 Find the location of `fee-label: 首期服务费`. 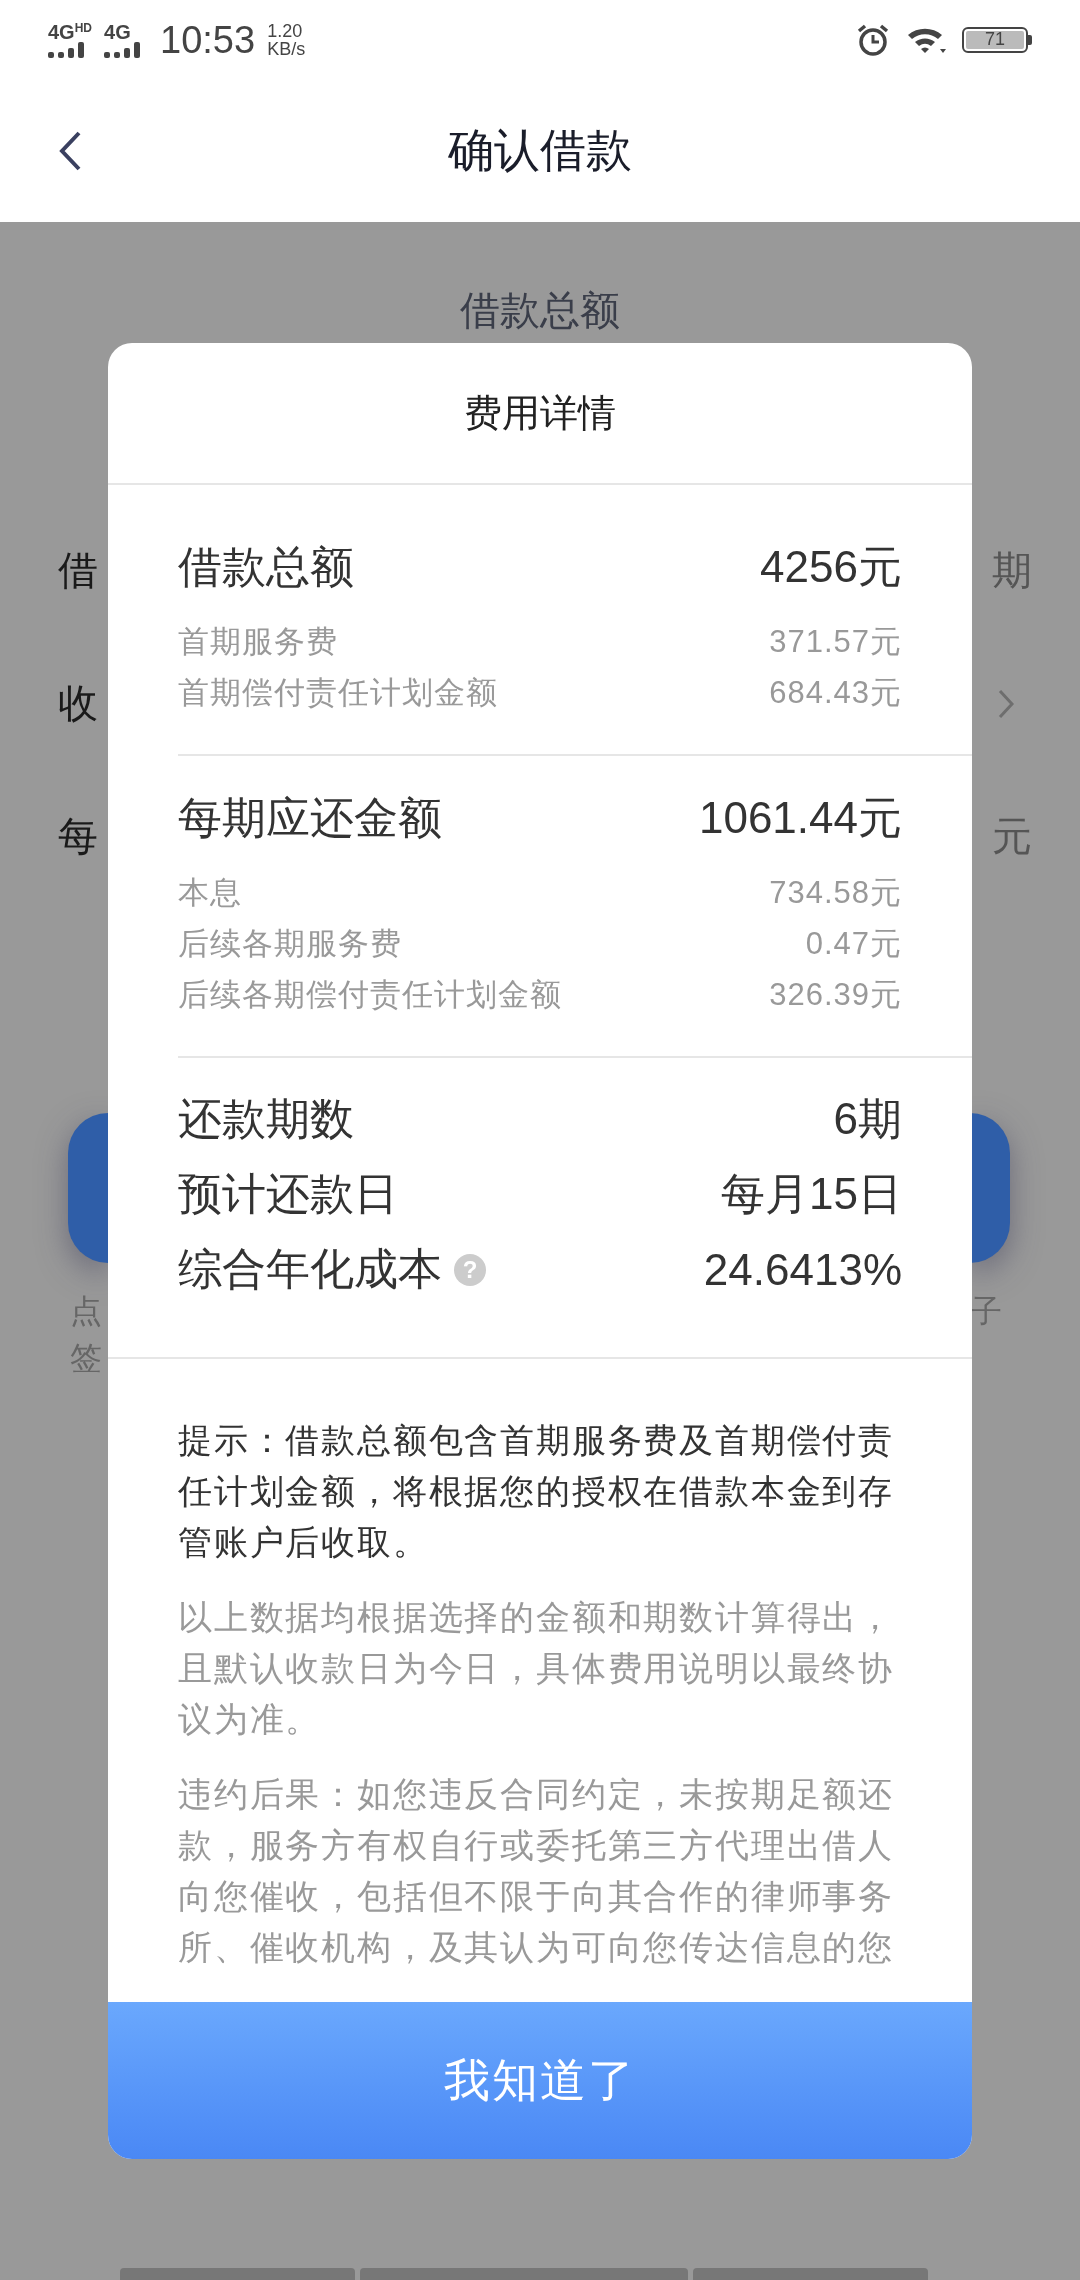

fee-label: 首期服务费 is located at coordinates (258, 642).